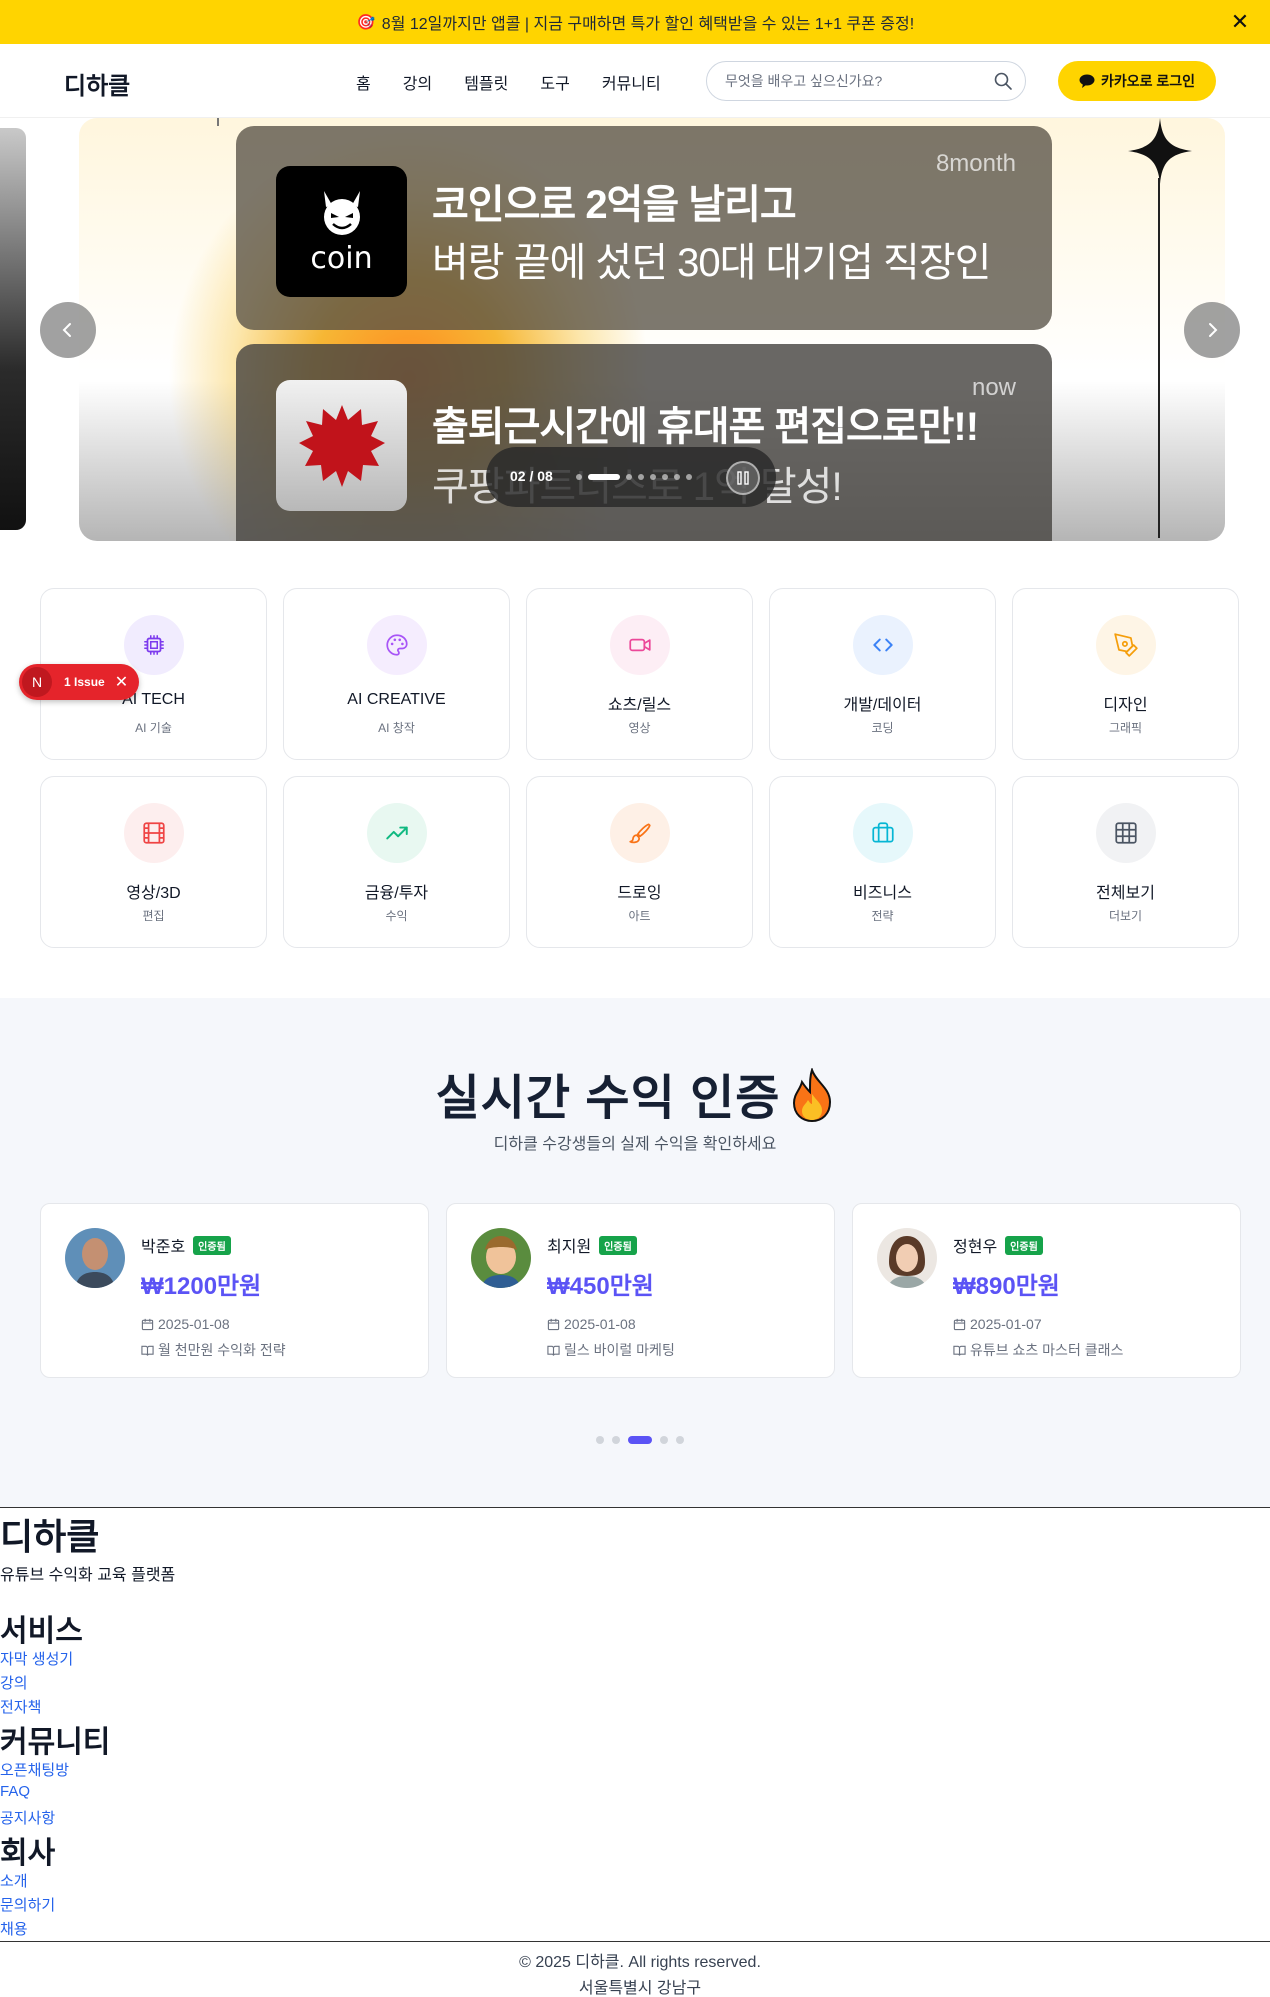  I want to click on footer-link: 문의하기, so click(27, 1904).